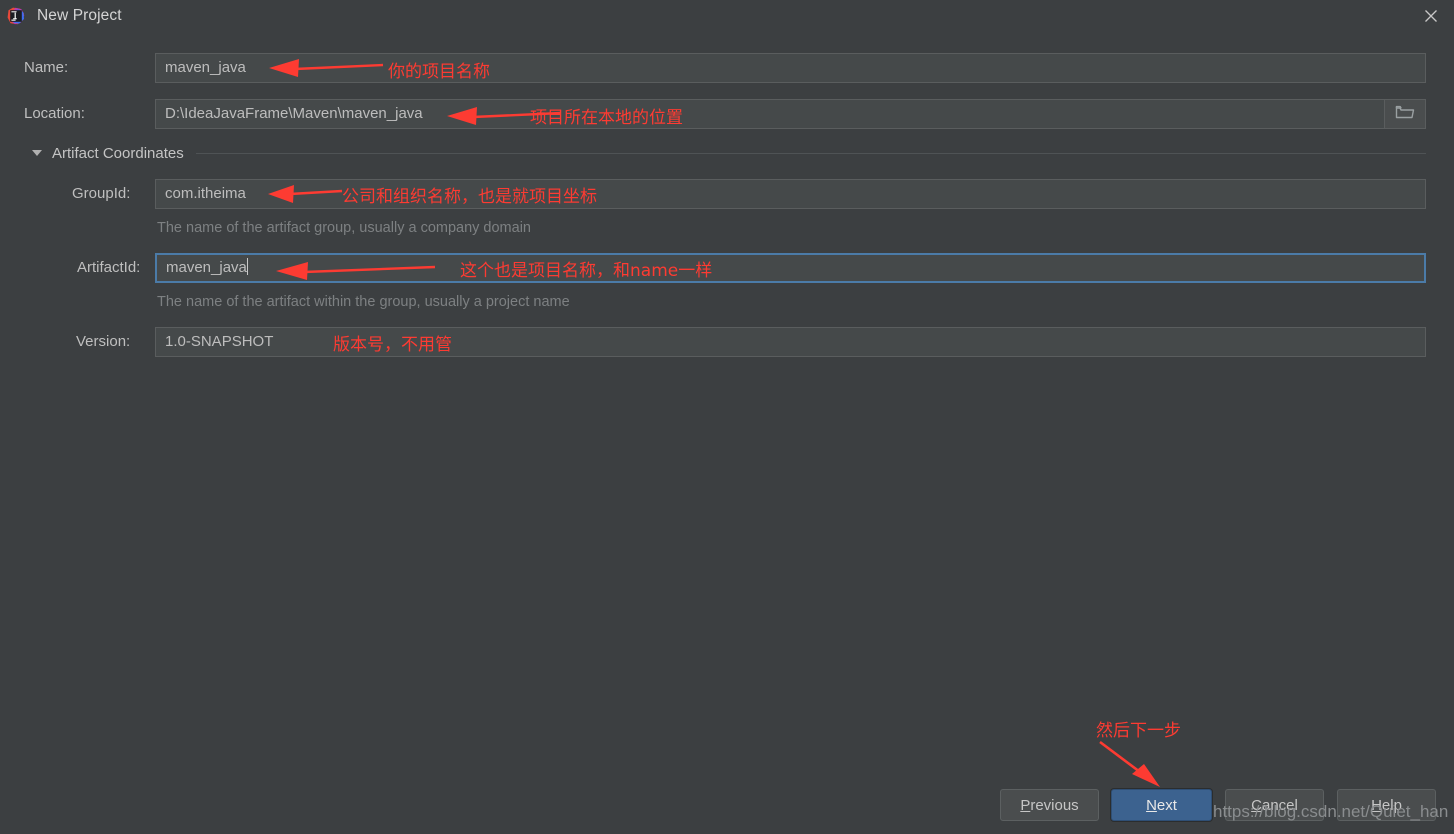 The height and width of the screenshot is (834, 1454). I want to click on location-input: D:\IdeaJavaFrame\Maven\maven_java, so click(790, 114).